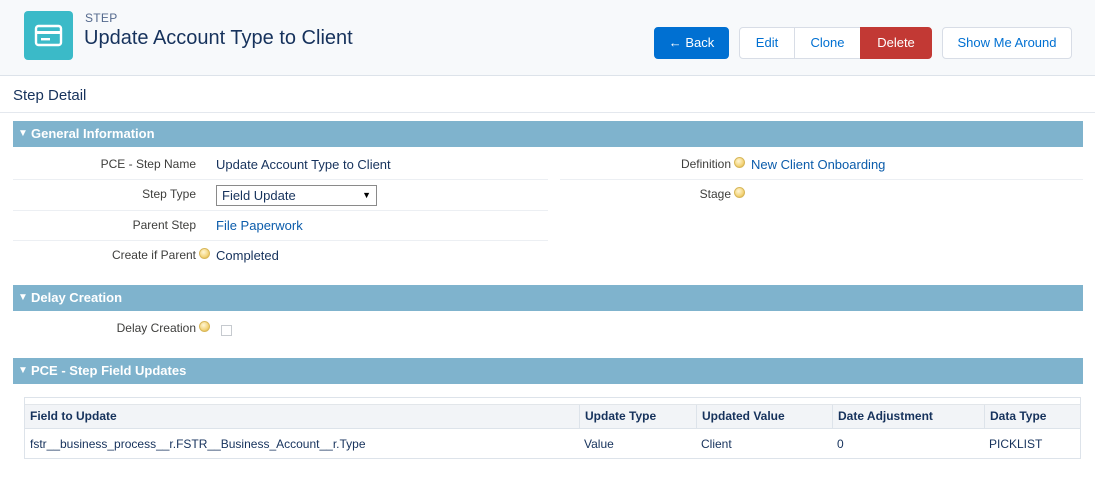 Image resolution: width=1095 pixels, height=478 pixels. Describe the element at coordinates (827, 43) in the screenshot. I see `clone-button: Clone` at that location.